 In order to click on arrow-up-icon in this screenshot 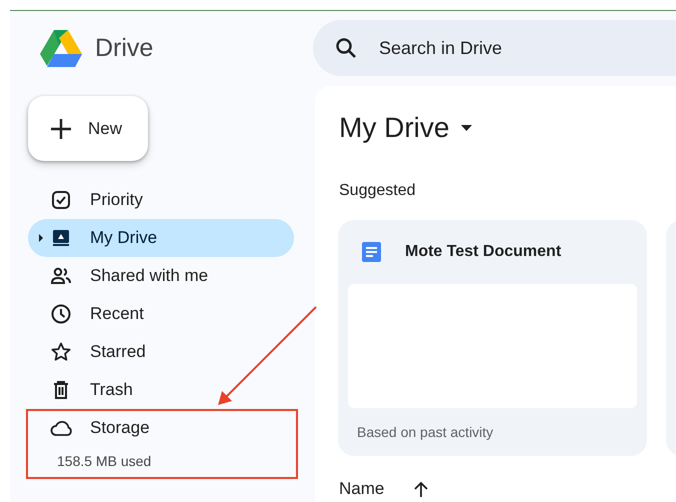, I will do `click(421, 489)`.